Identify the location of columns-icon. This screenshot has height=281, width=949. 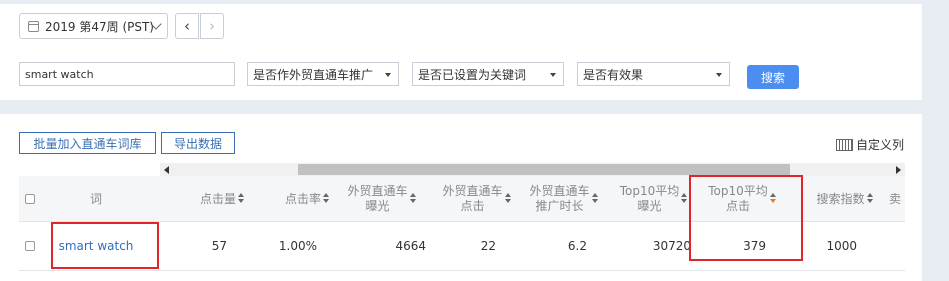
(844, 144).